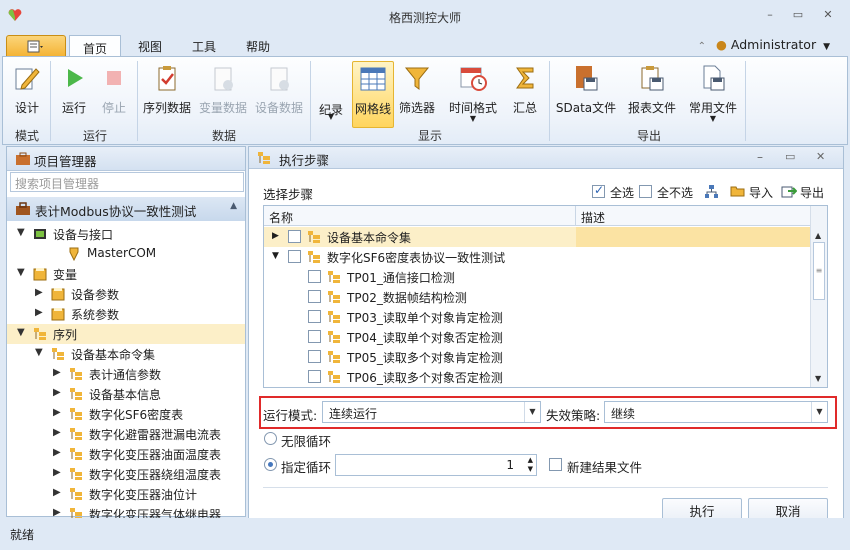  I want to click on dialog-restore-button: ▭, so click(790, 156).